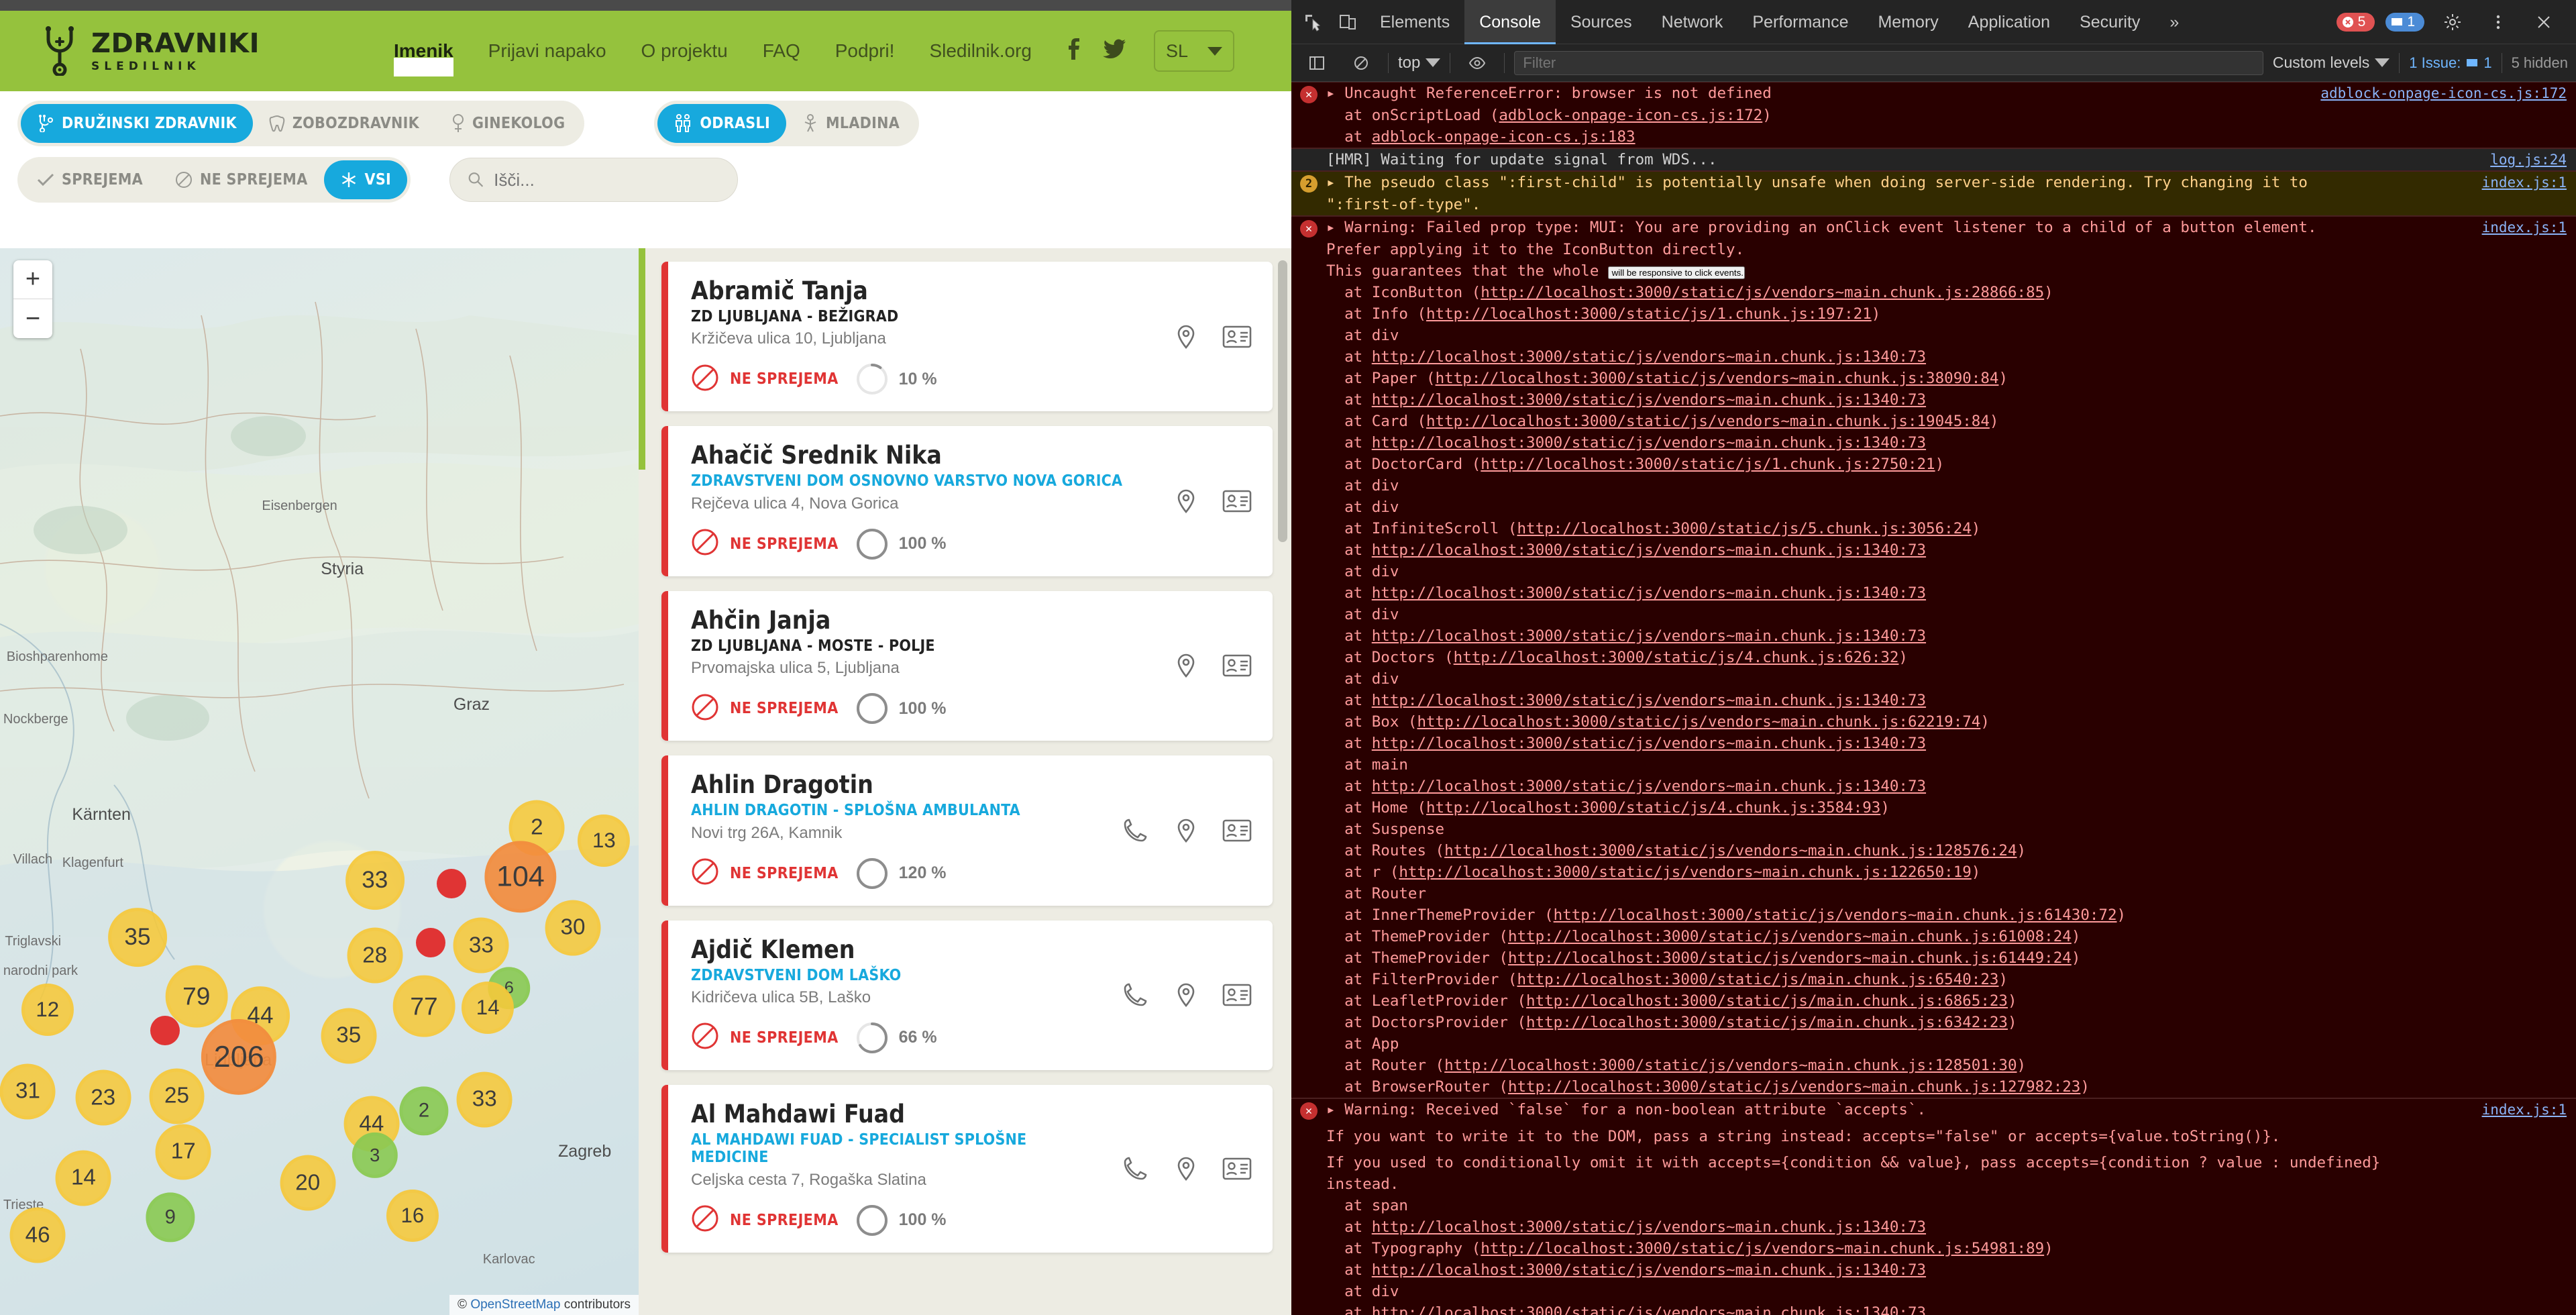  Describe the element at coordinates (83, 1178) in the screenshot. I see `map-cluster-marker: 14` at that location.